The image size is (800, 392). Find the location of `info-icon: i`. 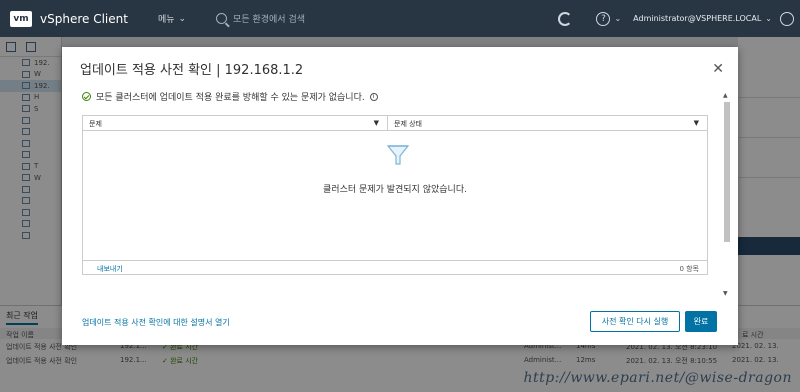

info-icon: i is located at coordinates (373, 96).